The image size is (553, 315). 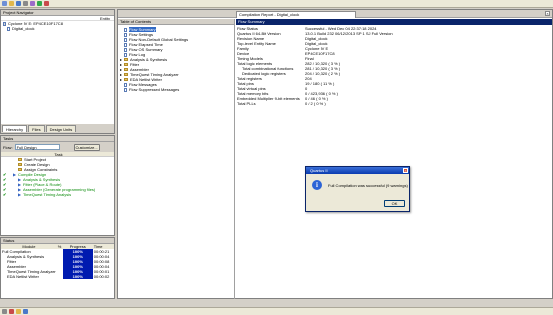 I want to click on close-tab-icon: ×, so click(x=547, y=13).